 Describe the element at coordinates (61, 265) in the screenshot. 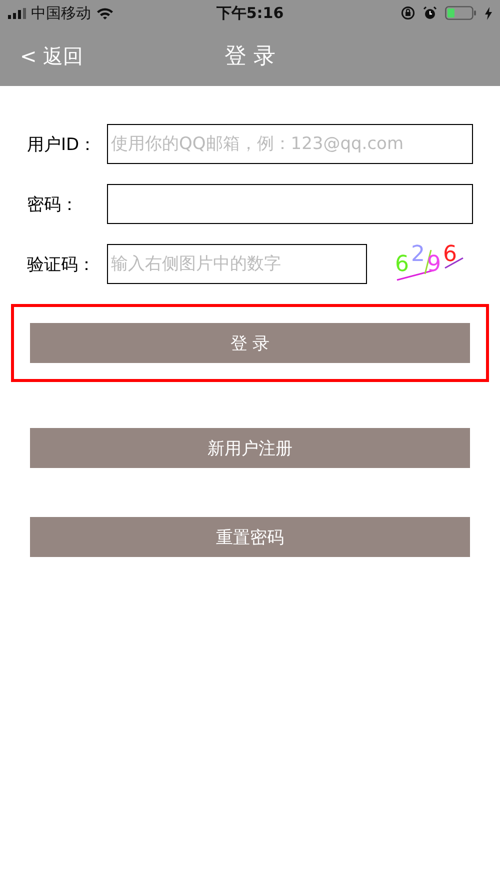

I see `field-label: 验证码：` at that location.